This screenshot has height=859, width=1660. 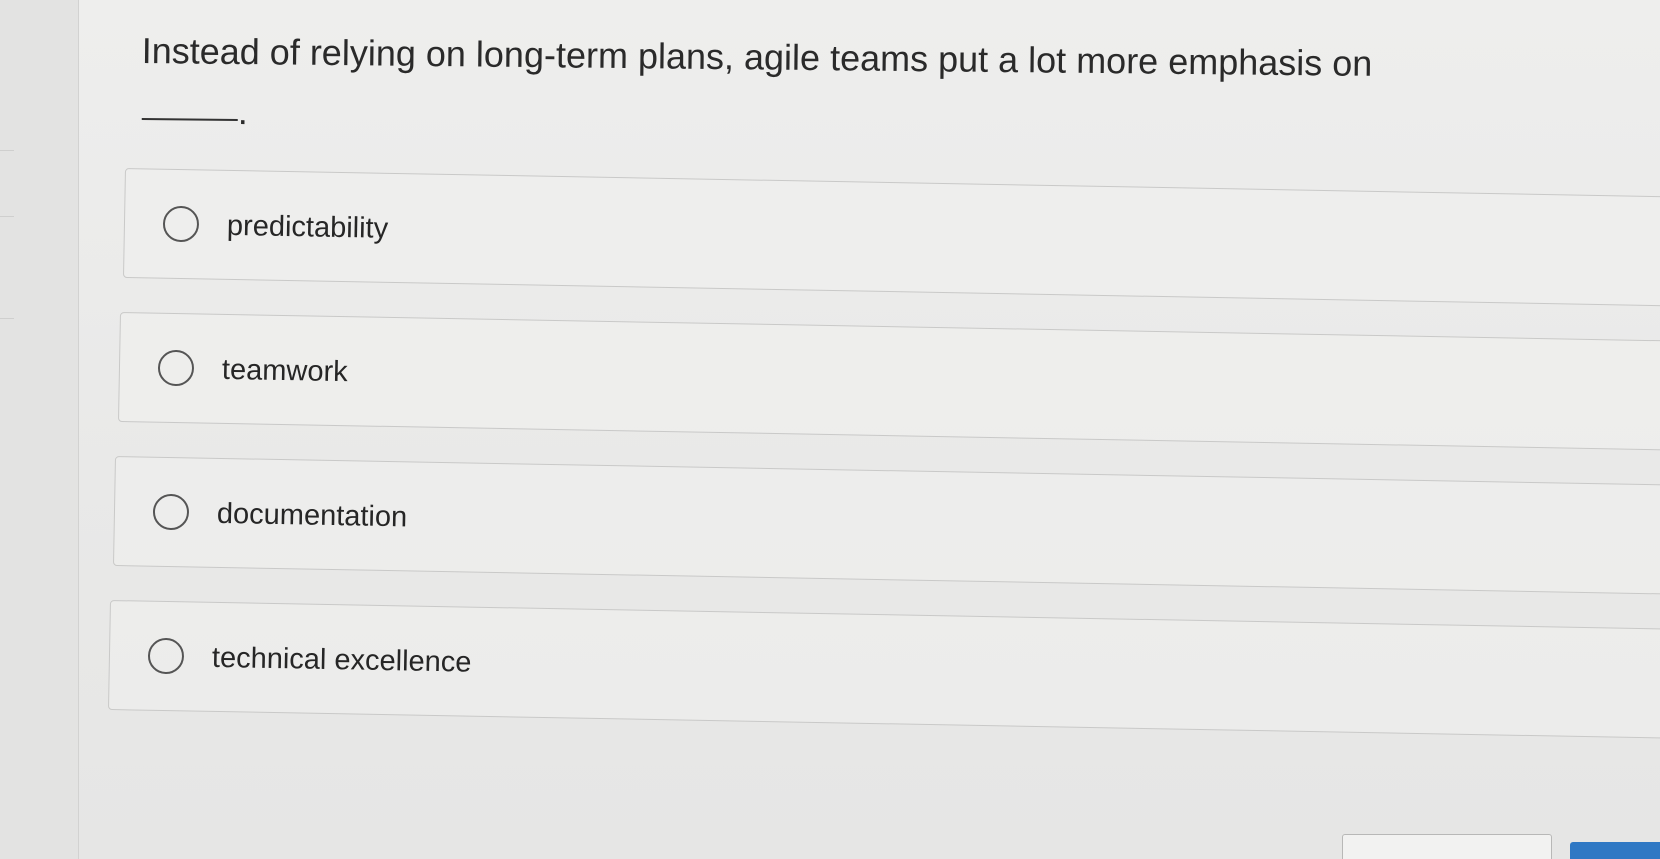 What do you see at coordinates (284, 371) in the screenshot?
I see `option-label: teamwork` at bounding box center [284, 371].